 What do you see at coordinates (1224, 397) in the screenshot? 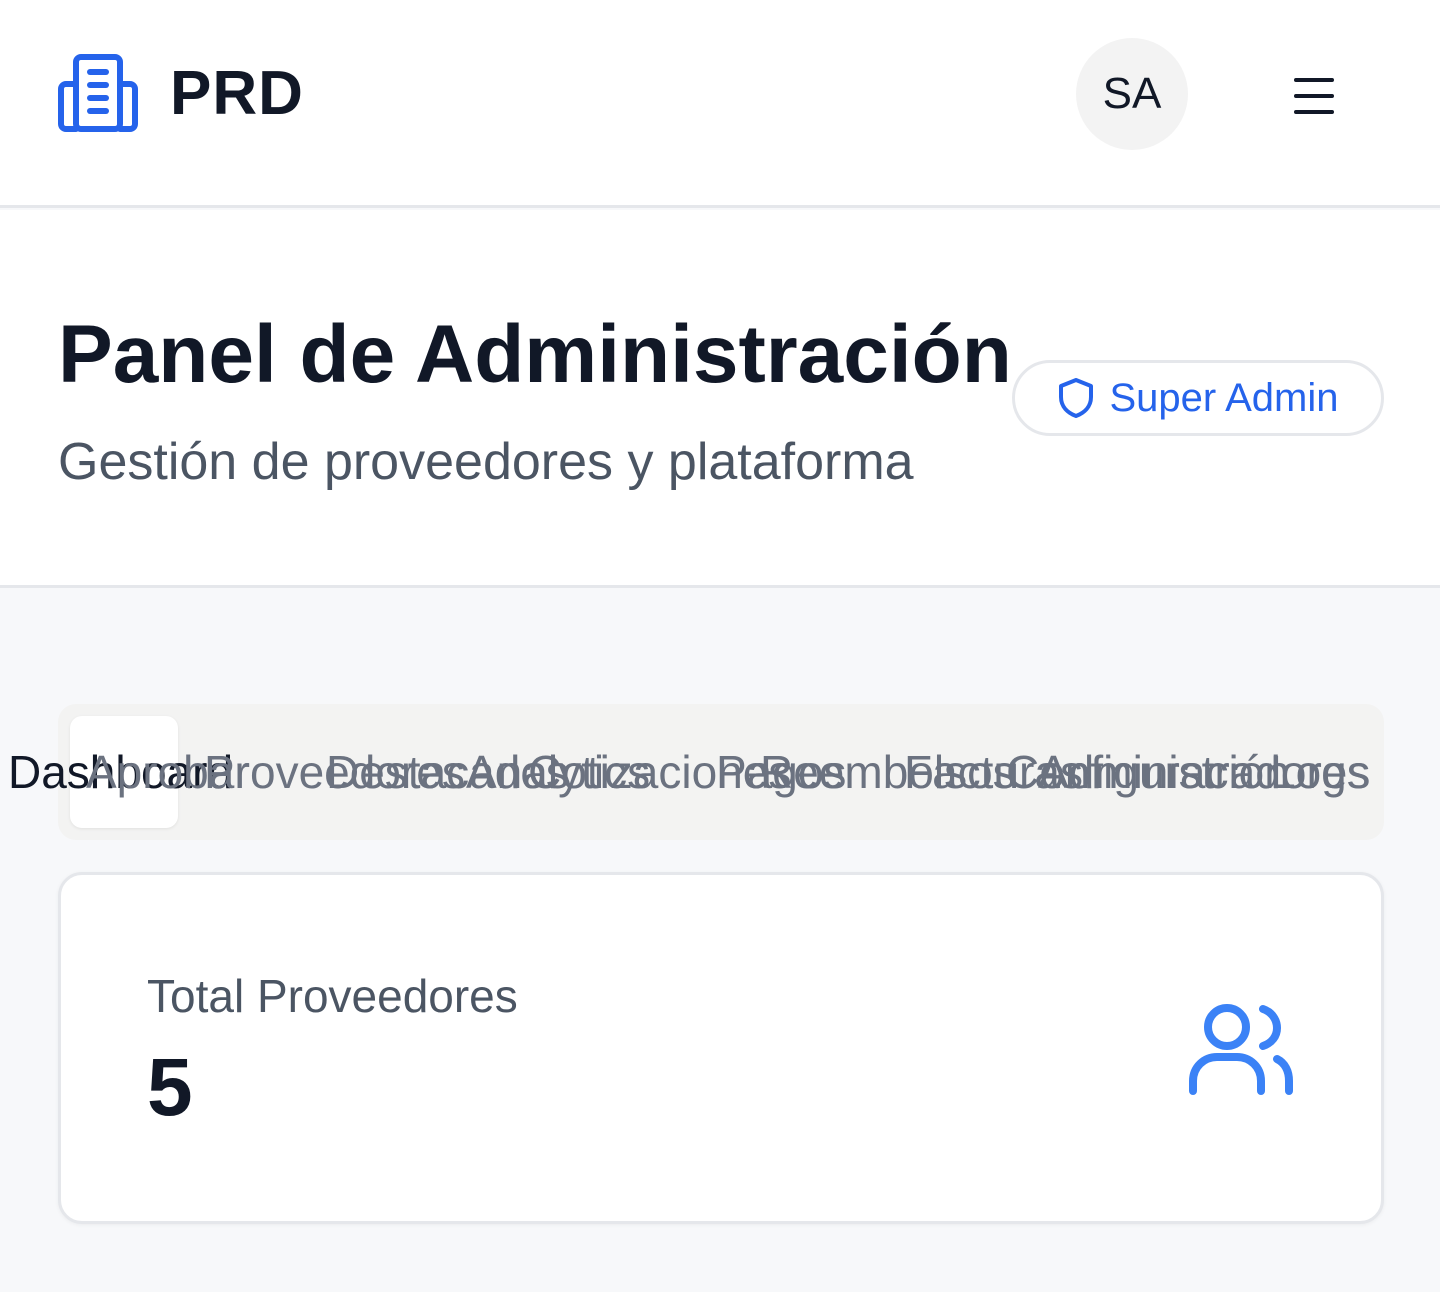
I see `role-badge-label: Super Admin` at bounding box center [1224, 397].